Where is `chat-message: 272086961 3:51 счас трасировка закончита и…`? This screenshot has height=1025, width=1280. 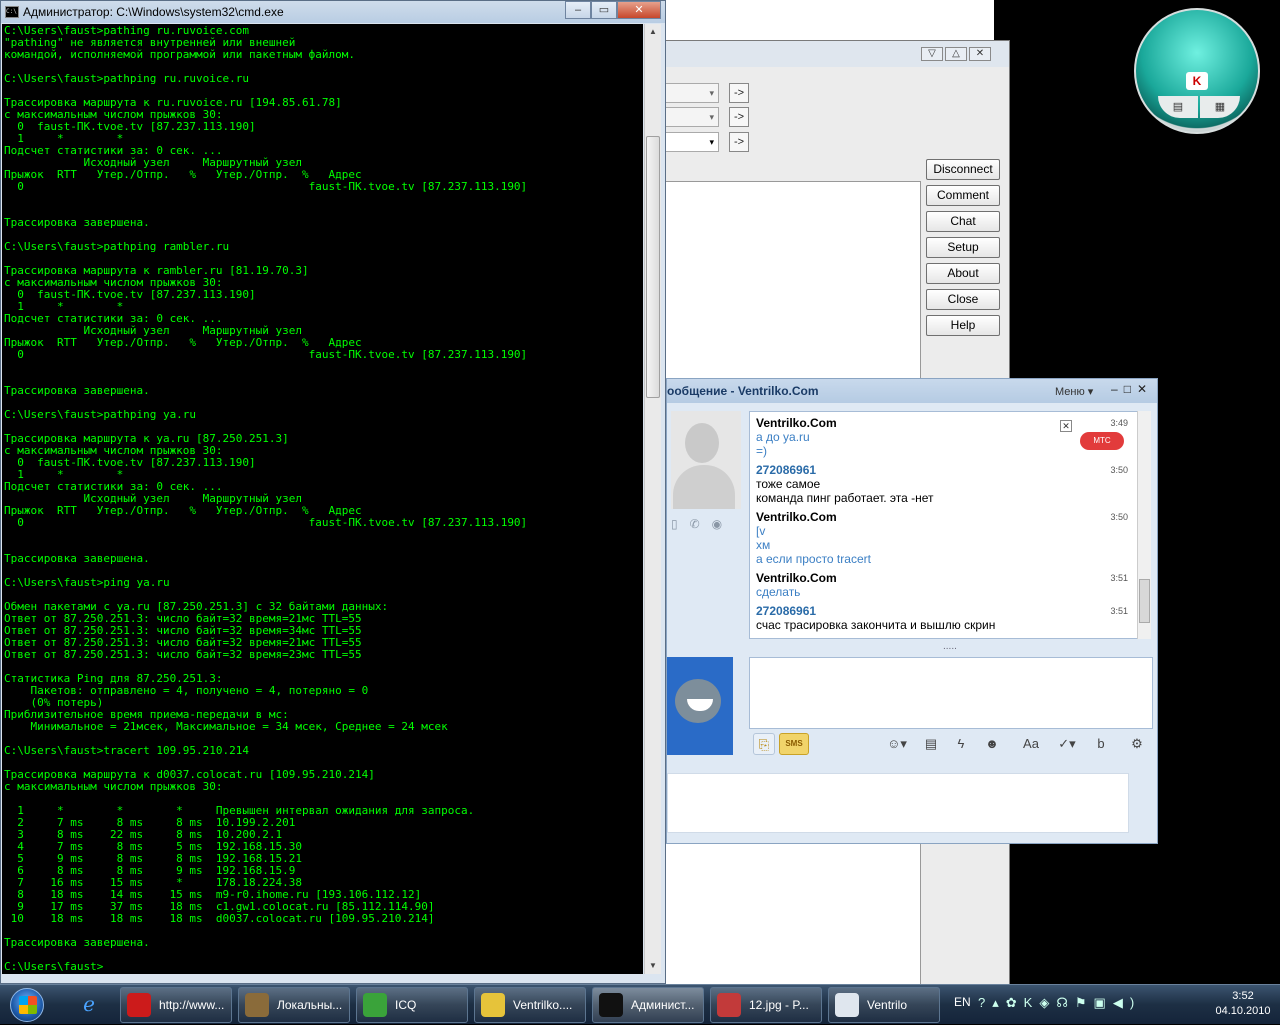 chat-message: 272086961 3:51 счас трасировка закончита и… is located at coordinates (942, 618).